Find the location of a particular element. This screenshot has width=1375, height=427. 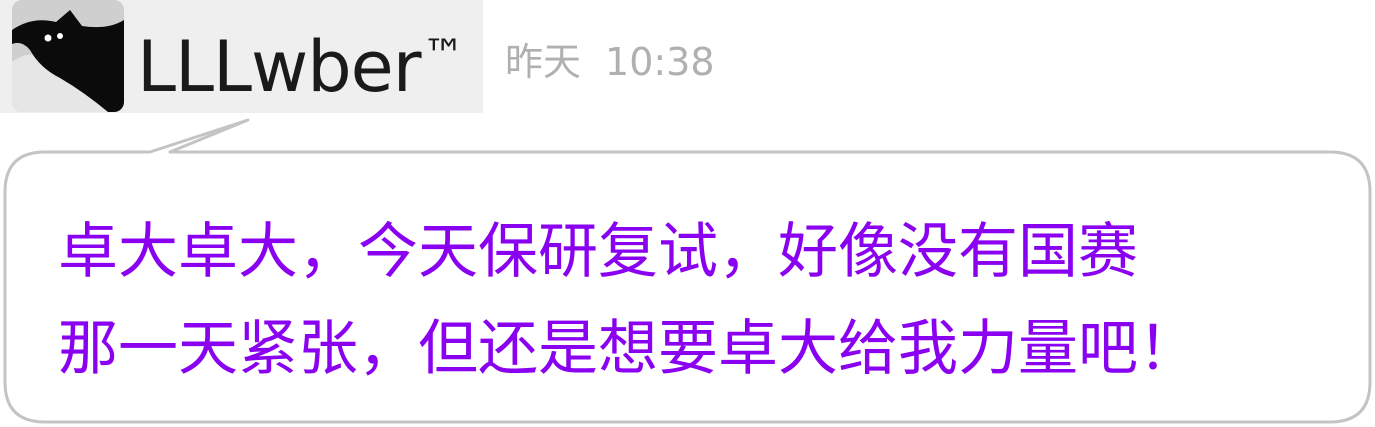

sender-avatar is located at coordinates (68, 56).